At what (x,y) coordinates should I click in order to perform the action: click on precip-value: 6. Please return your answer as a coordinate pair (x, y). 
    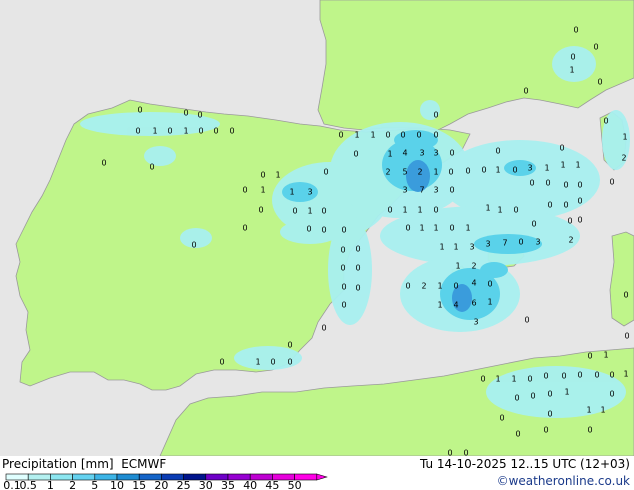
    Looking at the image, I should click on (473, 303).